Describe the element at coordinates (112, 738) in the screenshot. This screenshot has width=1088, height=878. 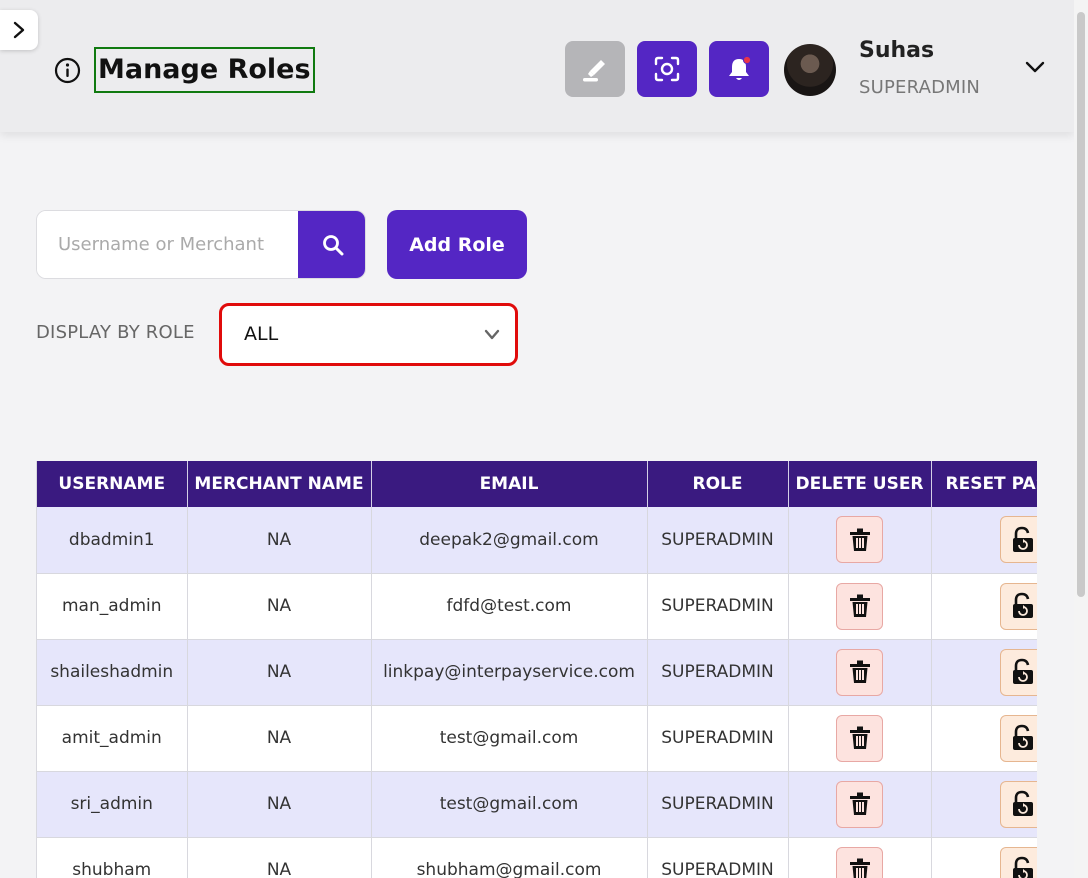
I see `username-cell: amit_admin` at that location.